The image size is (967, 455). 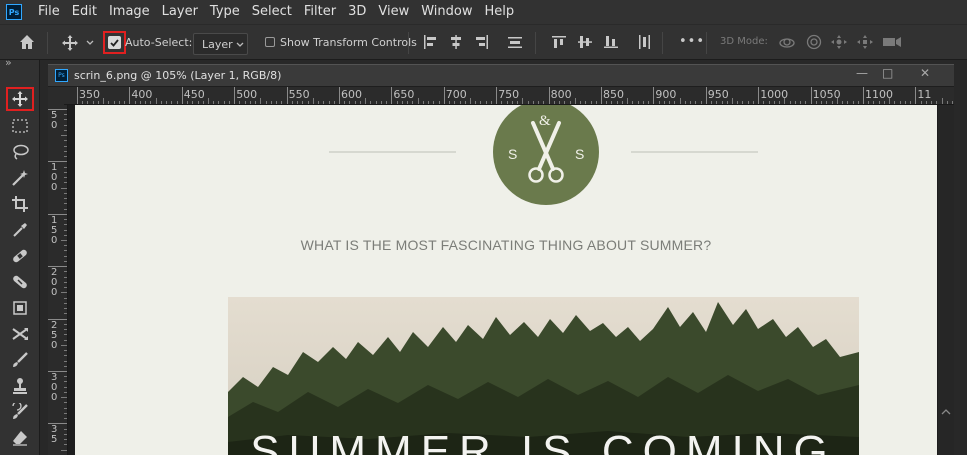 I want to click on align-middle-icon, so click(x=585, y=42).